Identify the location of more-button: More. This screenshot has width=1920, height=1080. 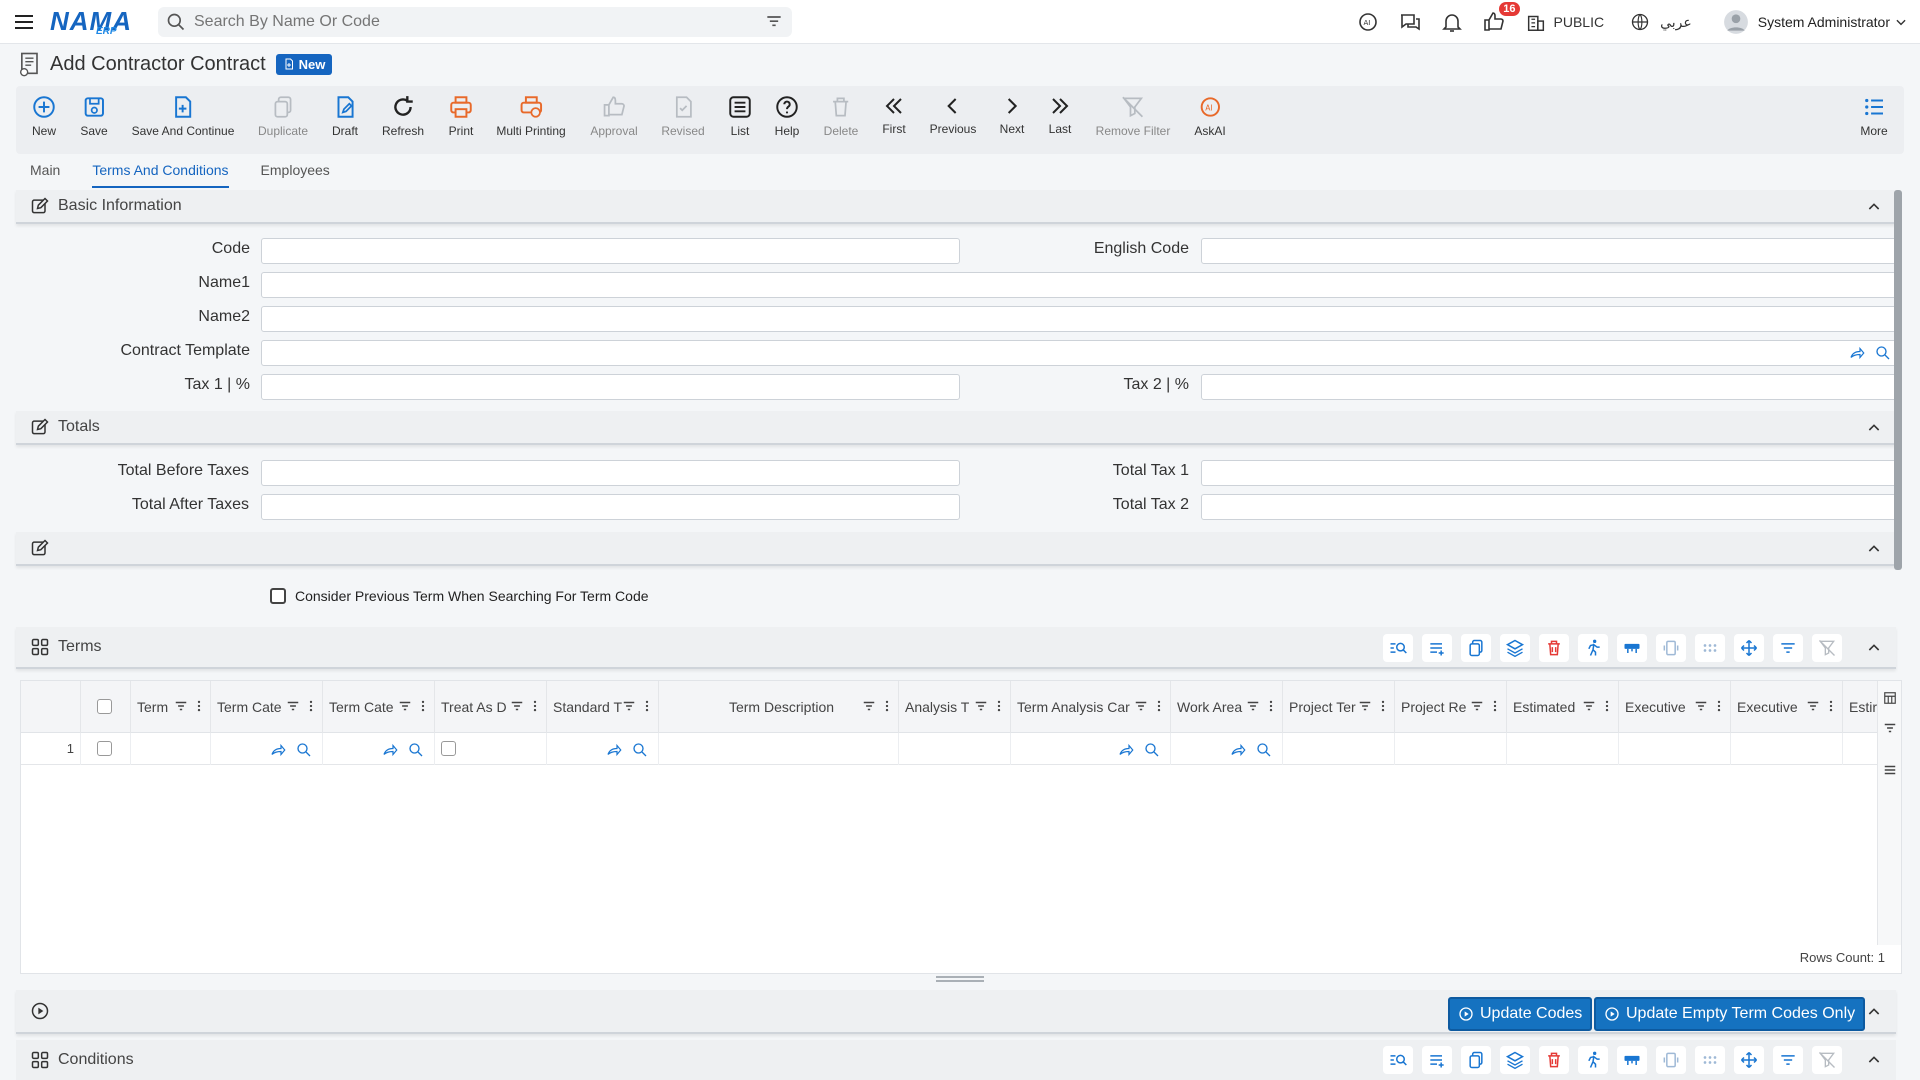
(1874, 116).